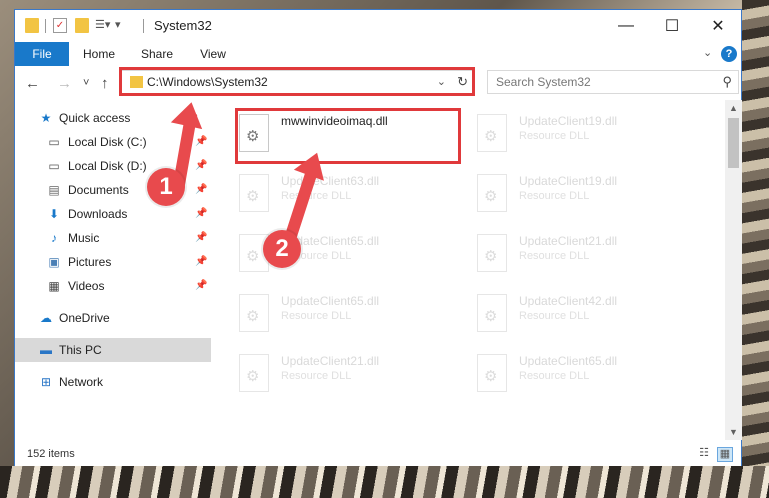 The image size is (769, 498). What do you see at coordinates (105, 83) in the screenshot?
I see `up-button: ↑` at bounding box center [105, 83].